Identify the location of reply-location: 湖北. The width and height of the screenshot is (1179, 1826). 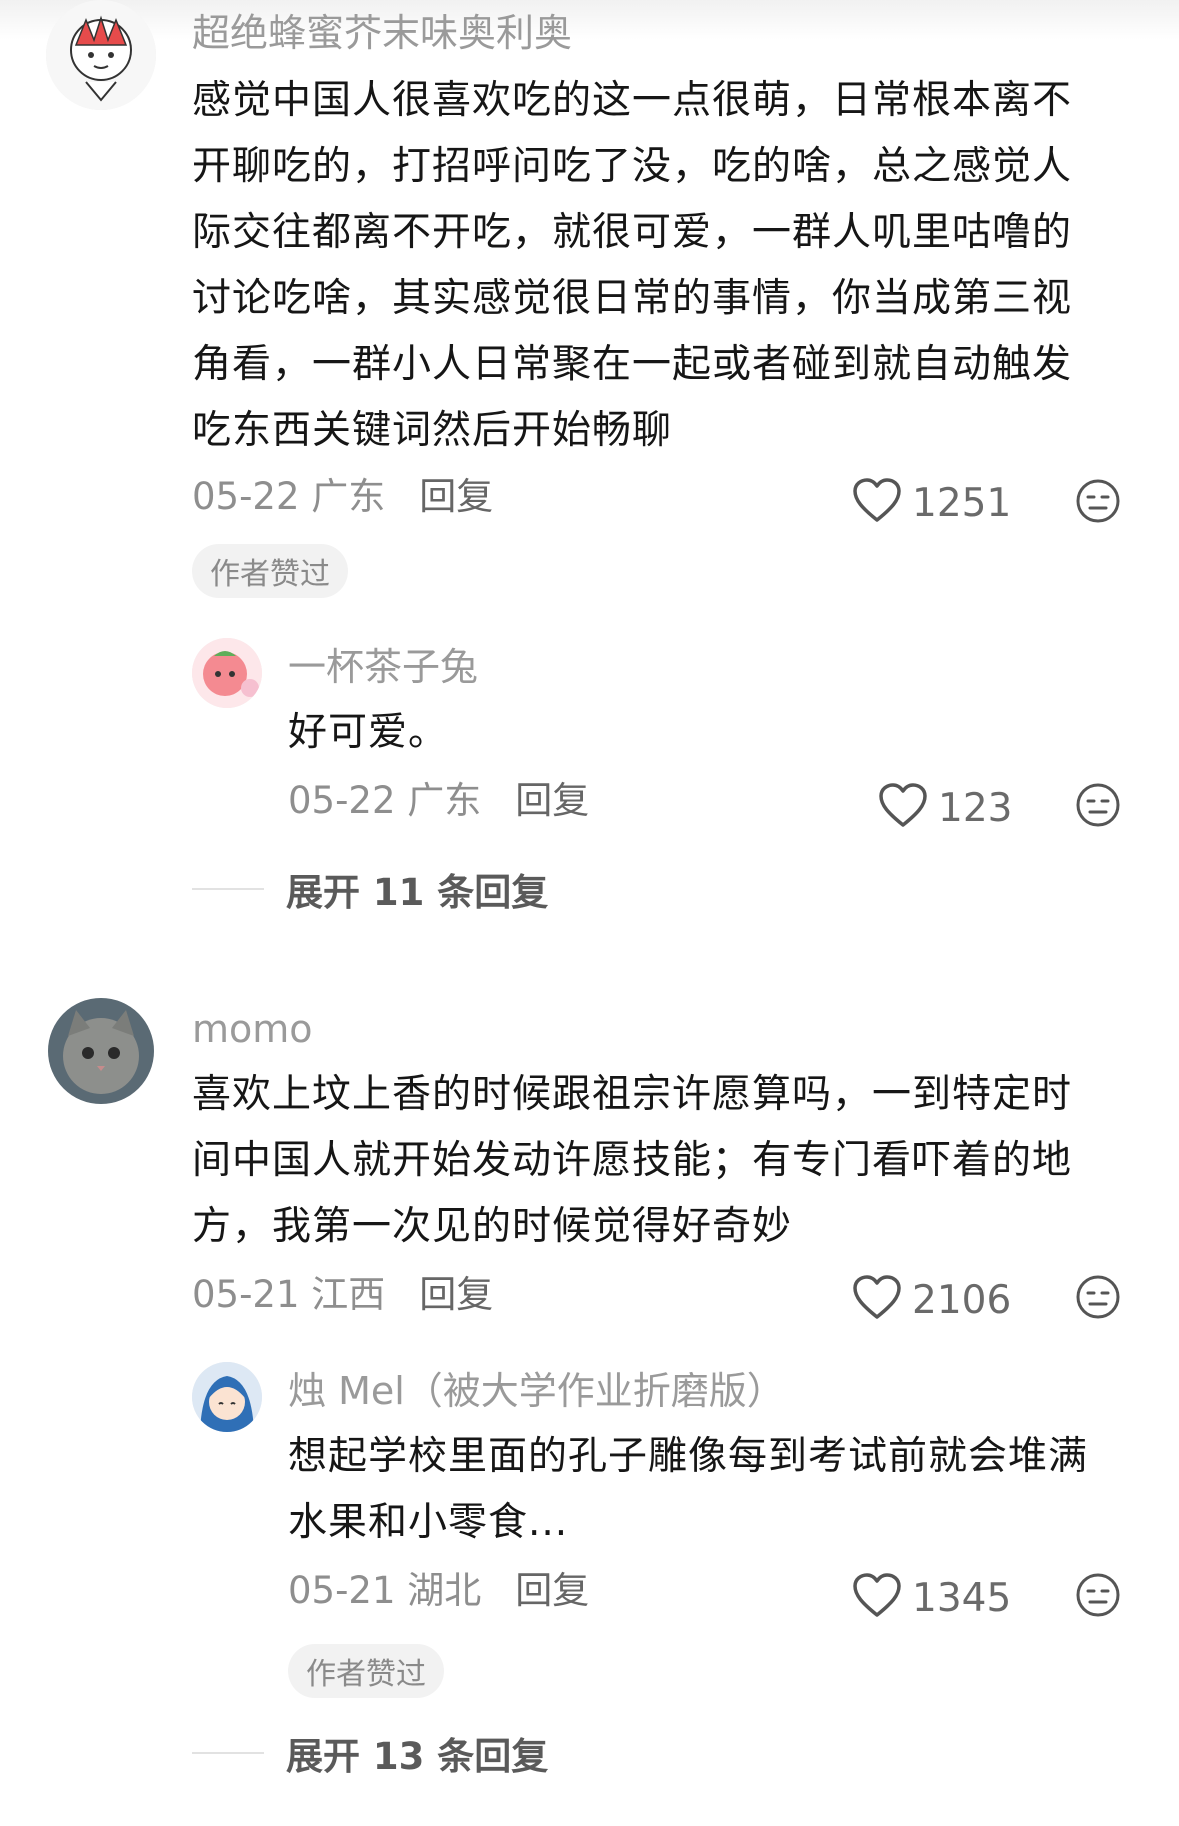
(444, 1590).